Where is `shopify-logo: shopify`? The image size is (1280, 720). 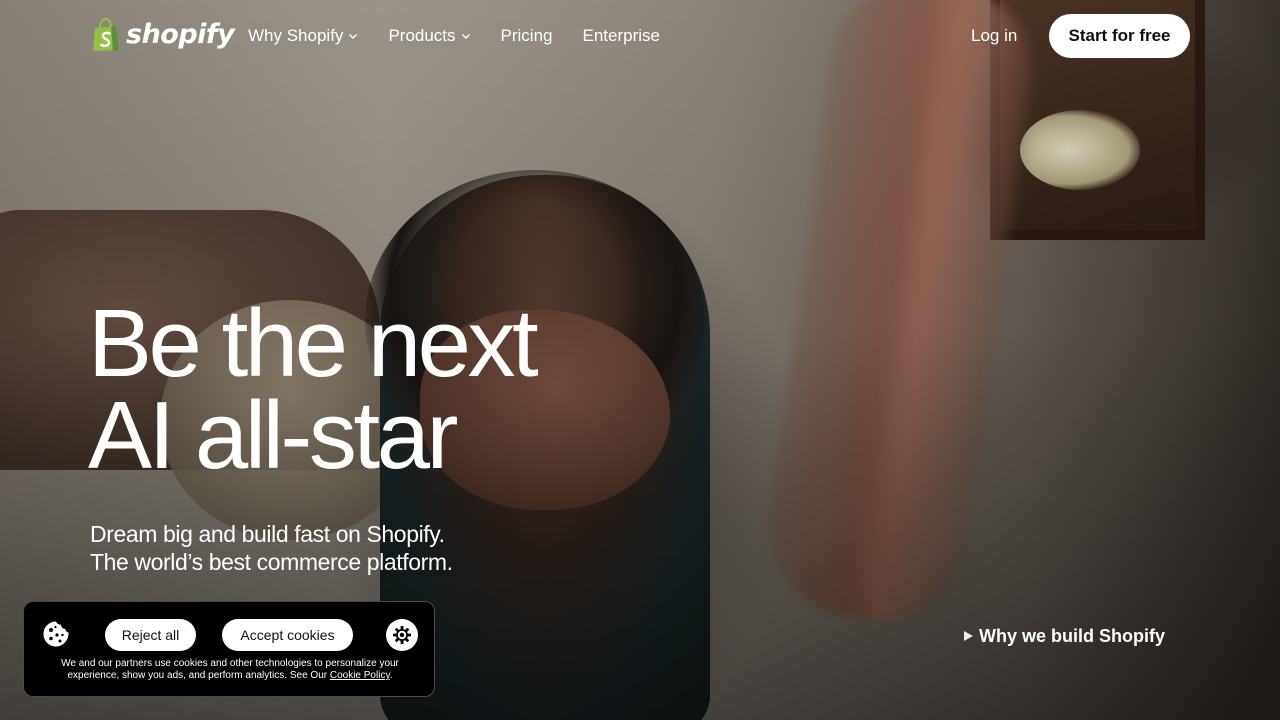 shopify-logo: shopify is located at coordinates (162, 35).